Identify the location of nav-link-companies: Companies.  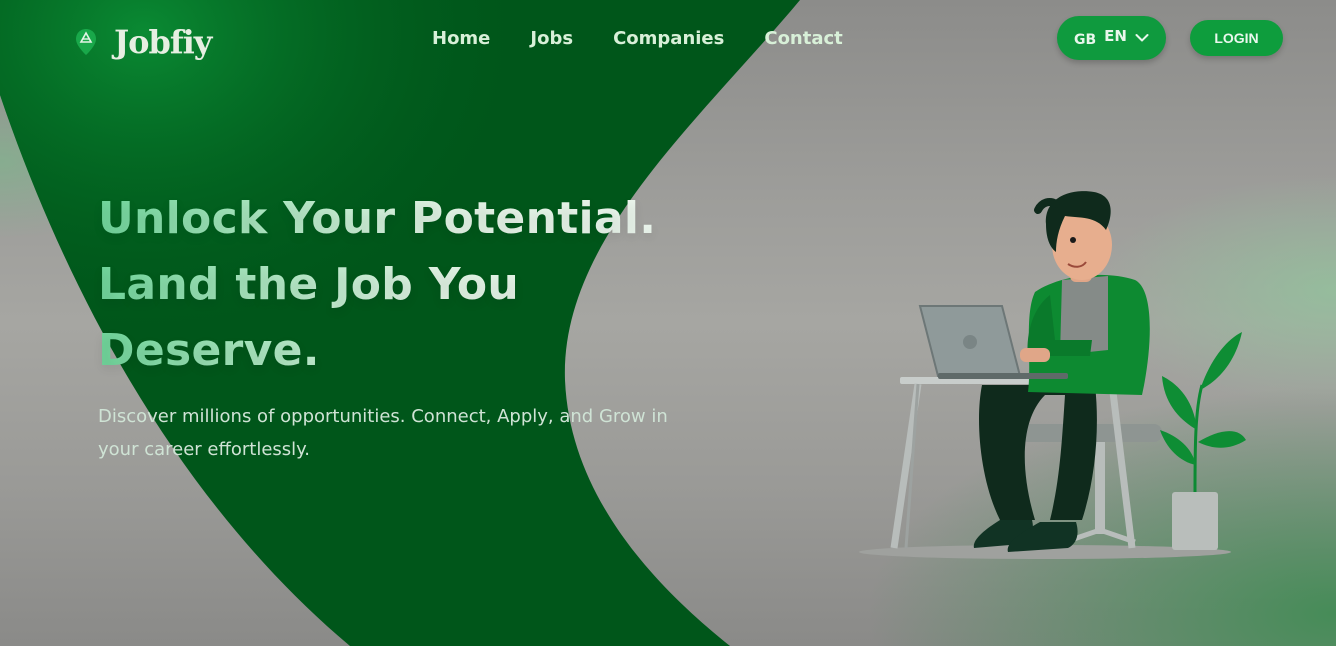
(668, 38).